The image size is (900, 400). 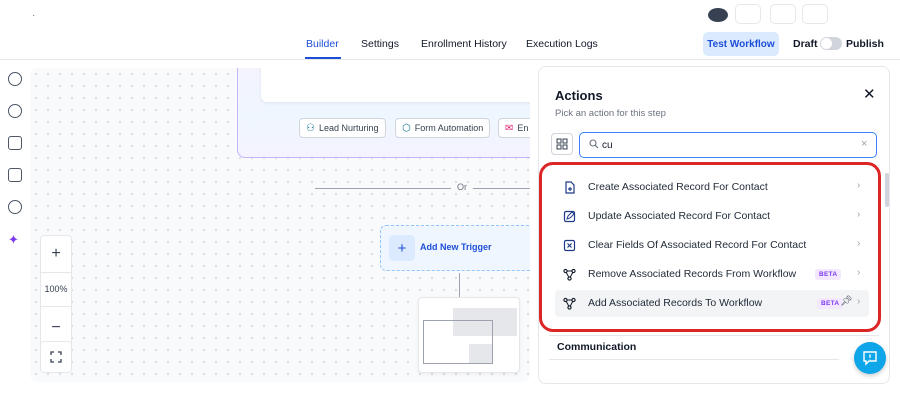 What do you see at coordinates (380, 44) in the screenshot?
I see `tab-settings: Settings` at bounding box center [380, 44].